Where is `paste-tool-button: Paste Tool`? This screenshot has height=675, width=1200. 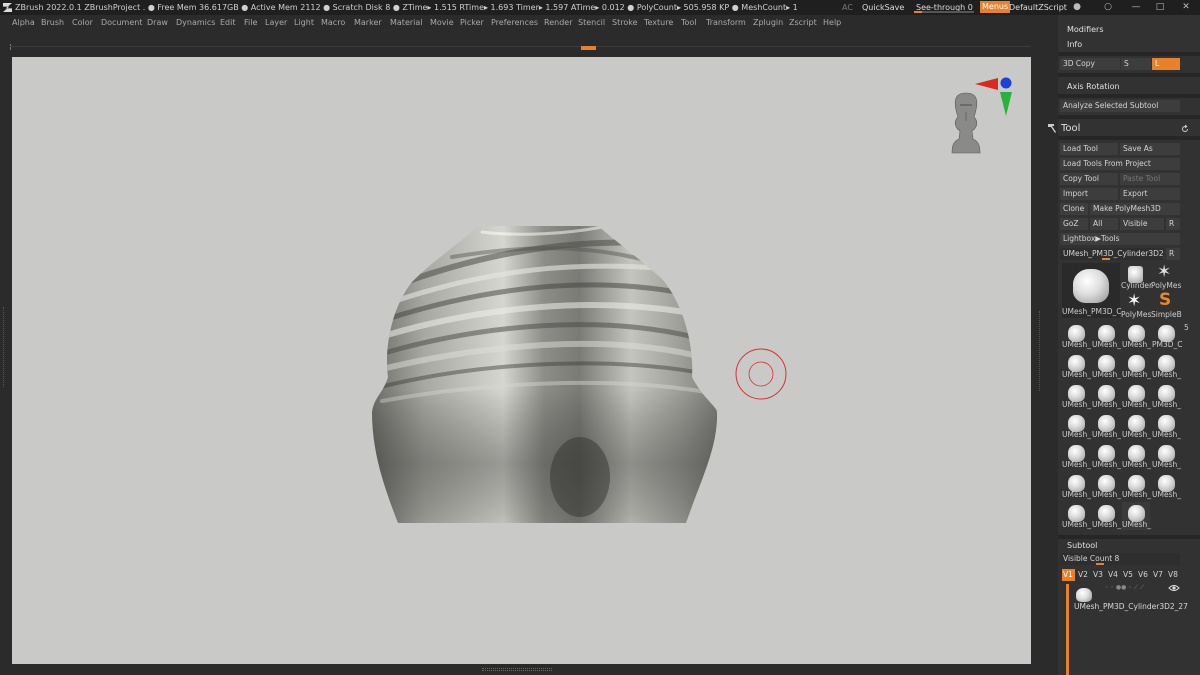
paste-tool-button: Paste Tool is located at coordinates (1150, 179).